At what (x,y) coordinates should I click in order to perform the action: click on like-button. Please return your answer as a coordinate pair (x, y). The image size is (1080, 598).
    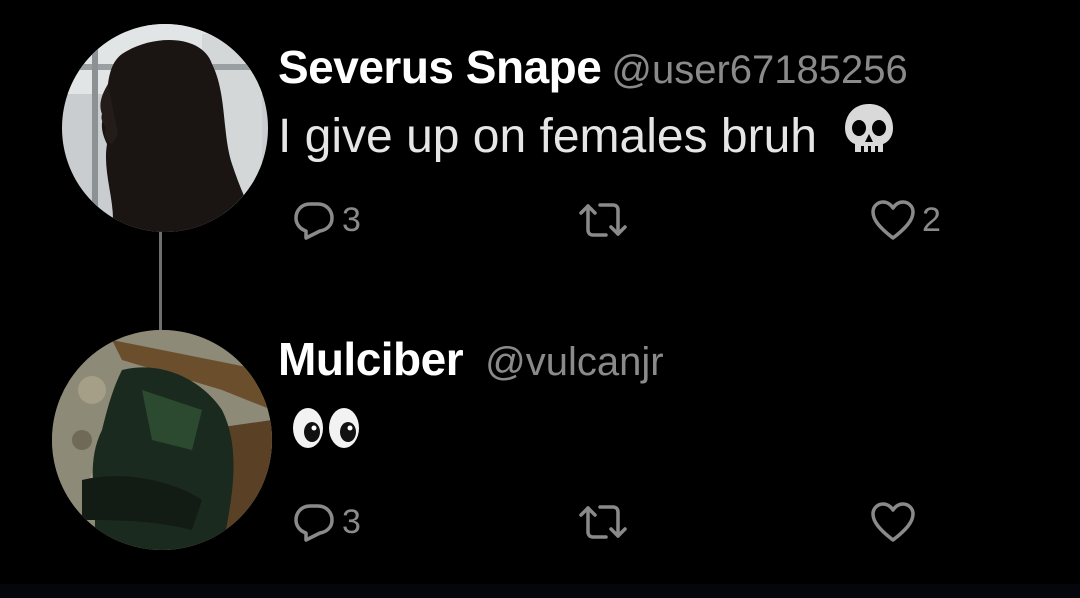
    Looking at the image, I should click on (896, 522).